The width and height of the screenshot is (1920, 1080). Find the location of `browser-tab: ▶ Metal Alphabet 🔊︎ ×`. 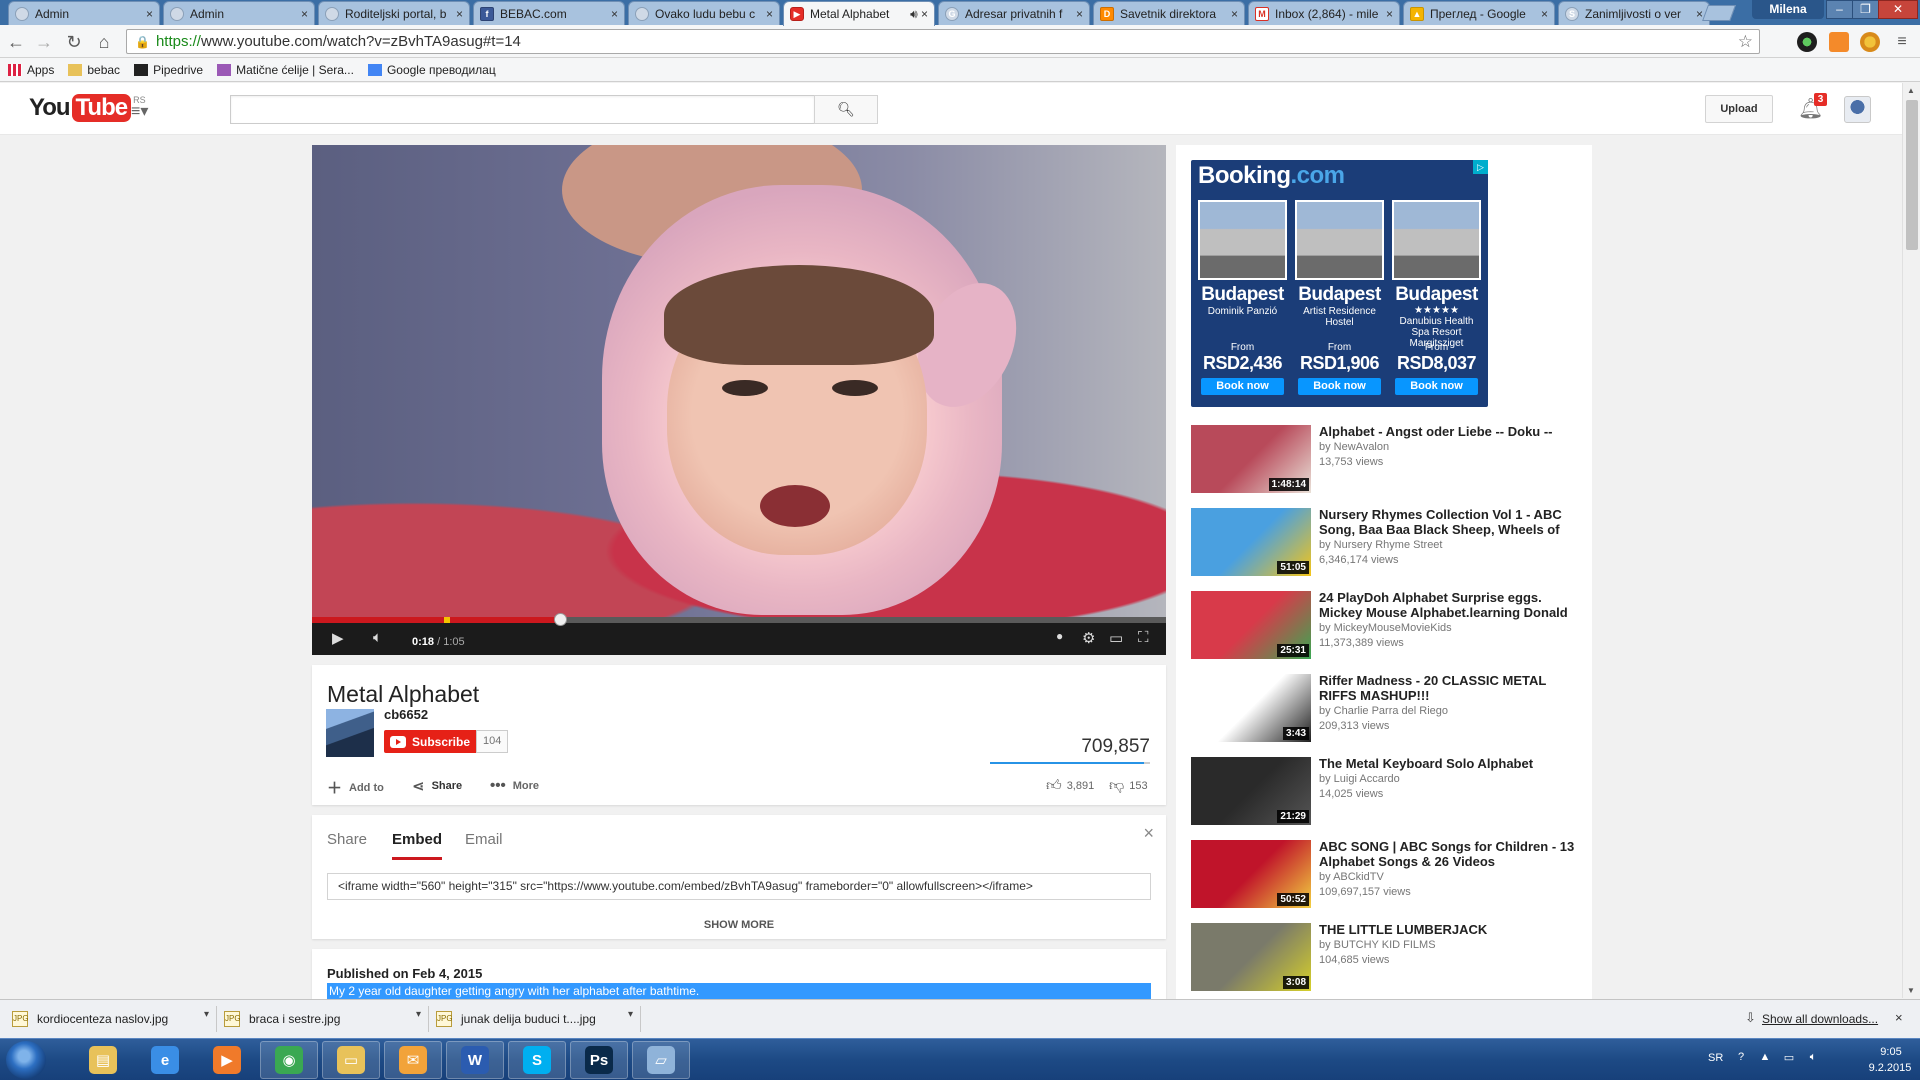

browser-tab: ▶ Metal Alphabet 🔊︎ × is located at coordinates (859, 13).